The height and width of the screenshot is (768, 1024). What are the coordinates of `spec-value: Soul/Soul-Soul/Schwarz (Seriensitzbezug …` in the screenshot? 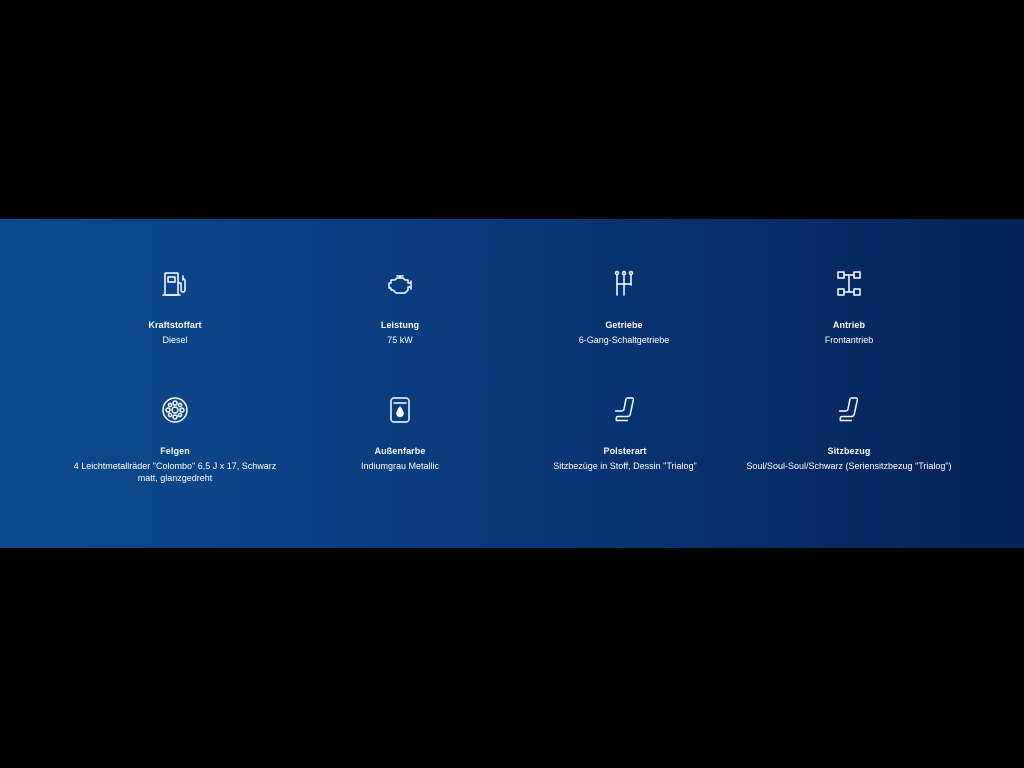 It's located at (849, 466).